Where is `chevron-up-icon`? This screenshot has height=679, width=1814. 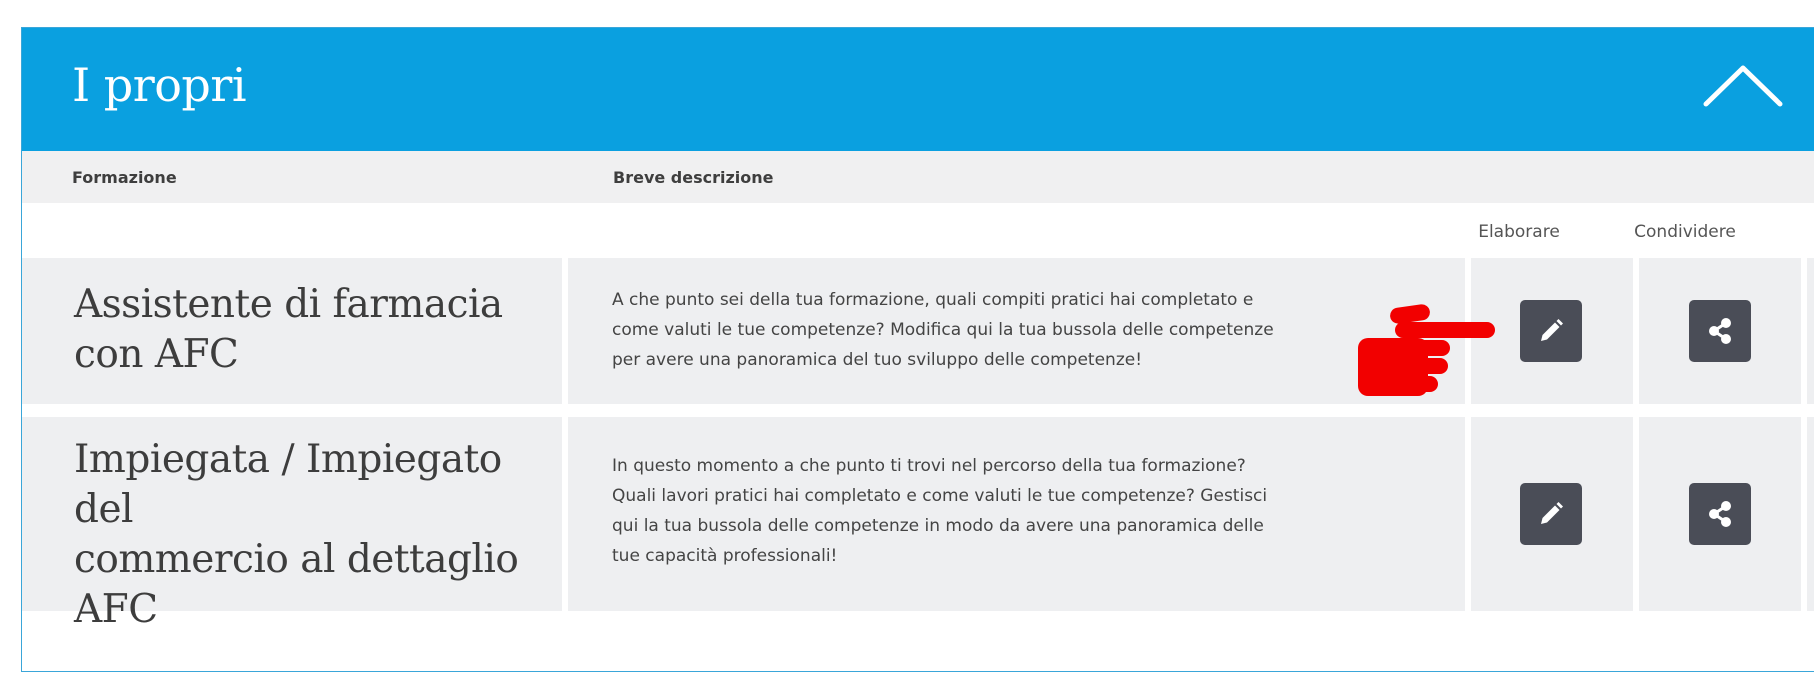 chevron-up-icon is located at coordinates (1743, 86).